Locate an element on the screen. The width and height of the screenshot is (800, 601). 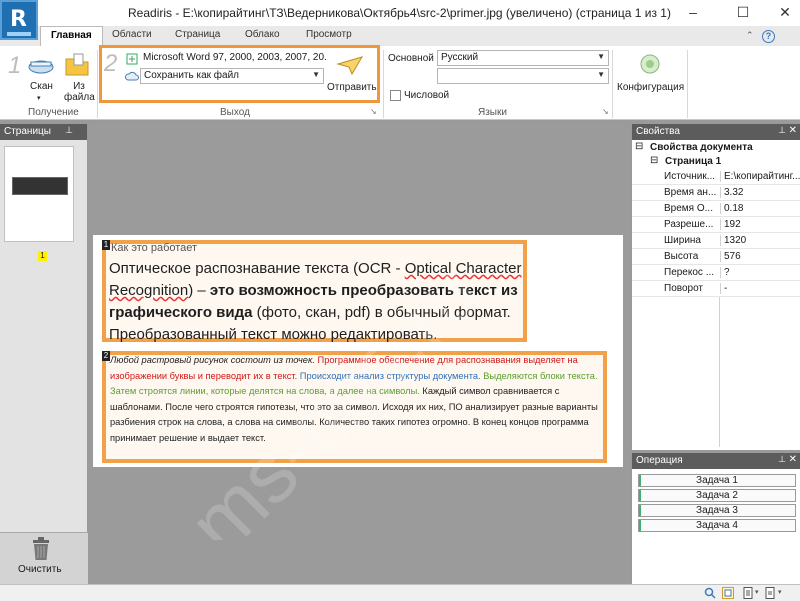
zone2-text-part: Происходит анализ структуры документа. is located at coordinates (389, 375).